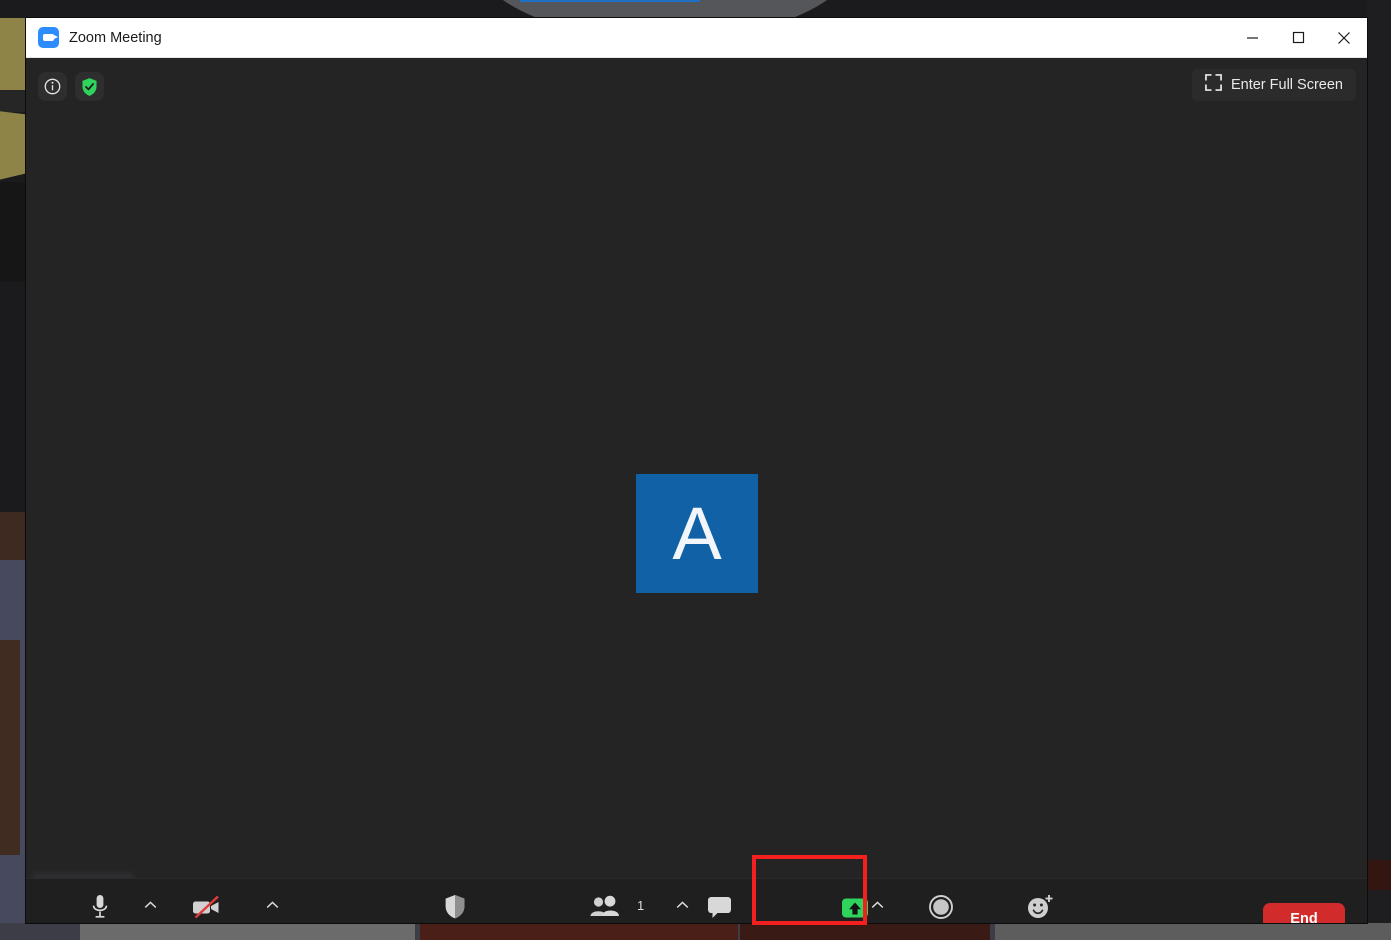 The width and height of the screenshot is (1391, 940). Describe the element at coordinates (150, 905) in the screenshot. I see `mute-chevron-up-icon` at that location.